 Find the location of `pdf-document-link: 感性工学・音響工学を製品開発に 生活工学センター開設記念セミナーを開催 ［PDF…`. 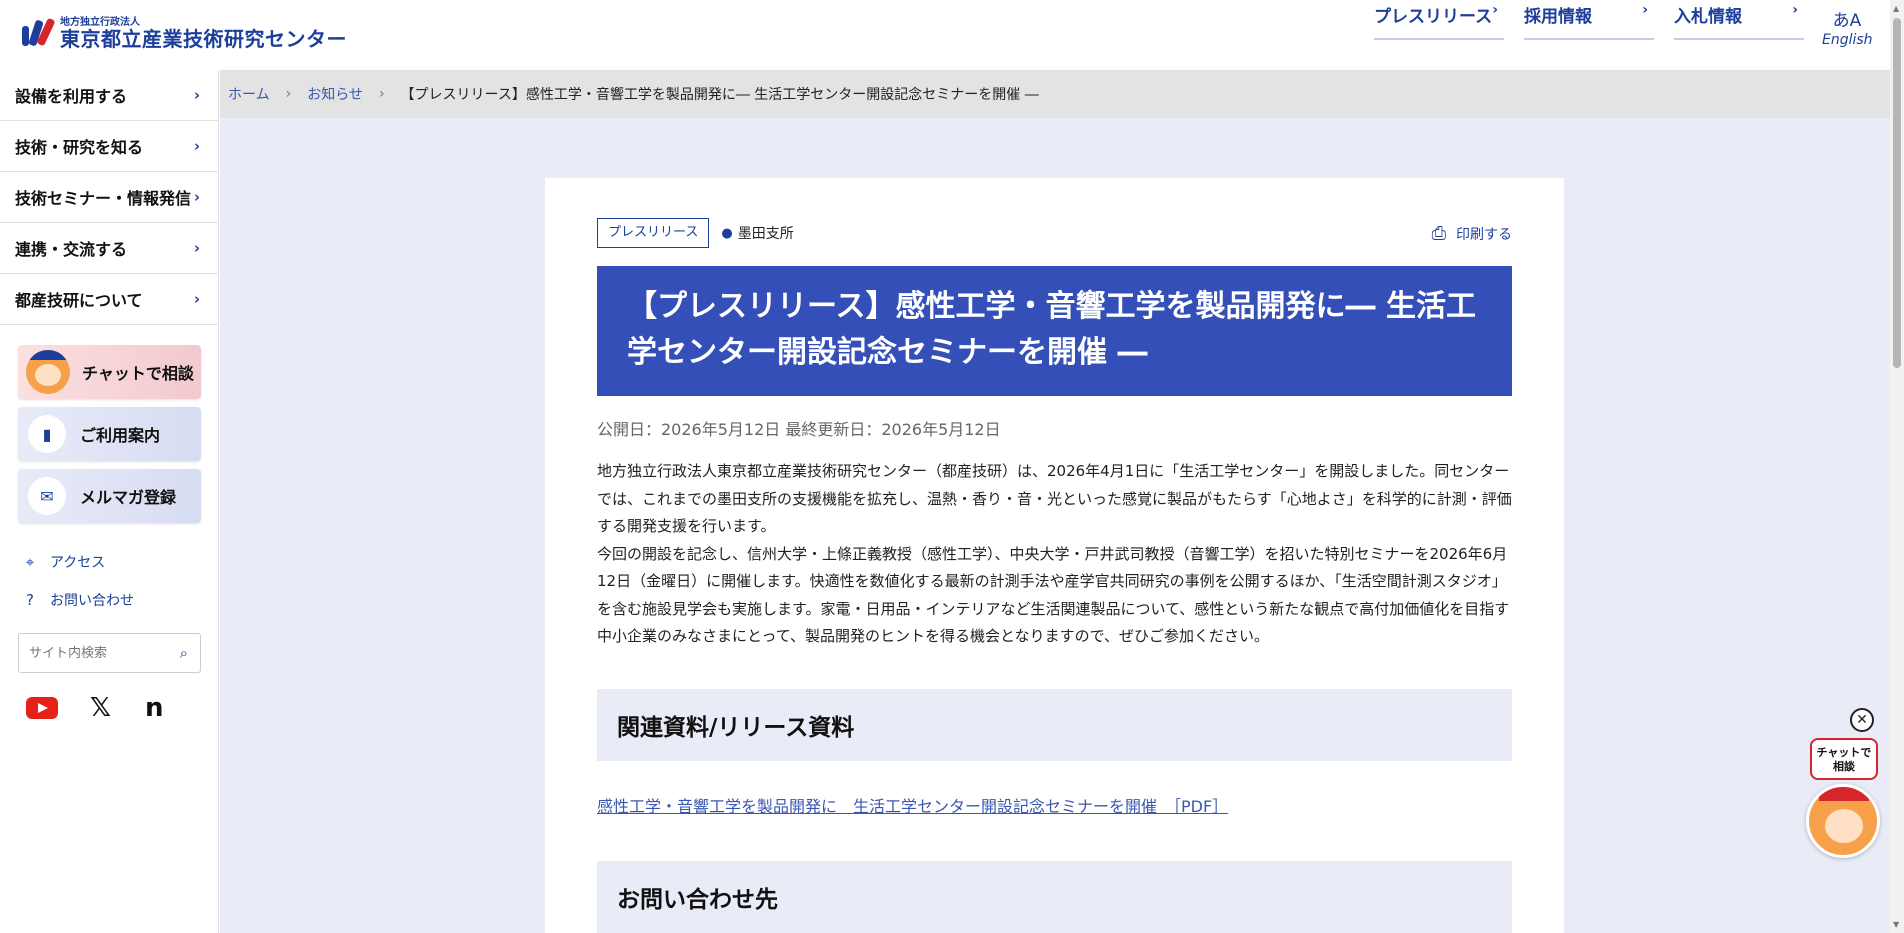

pdf-document-link: 感性工学・音響工学を製品開発に 生活工学センター開設記念セミナーを開催 ［PDF… is located at coordinates (1054, 805).